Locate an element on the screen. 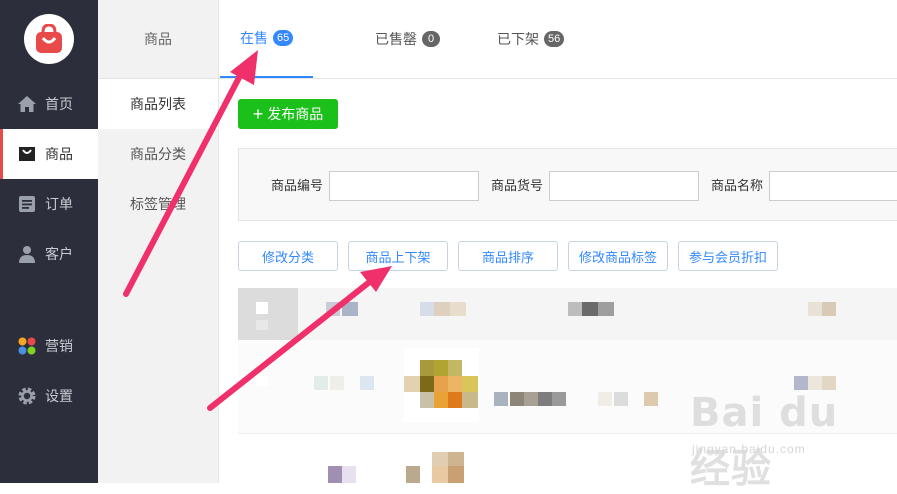 The image size is (897, 494). sidebar-item-settings: 设置 is located at coordinates (49, 396).